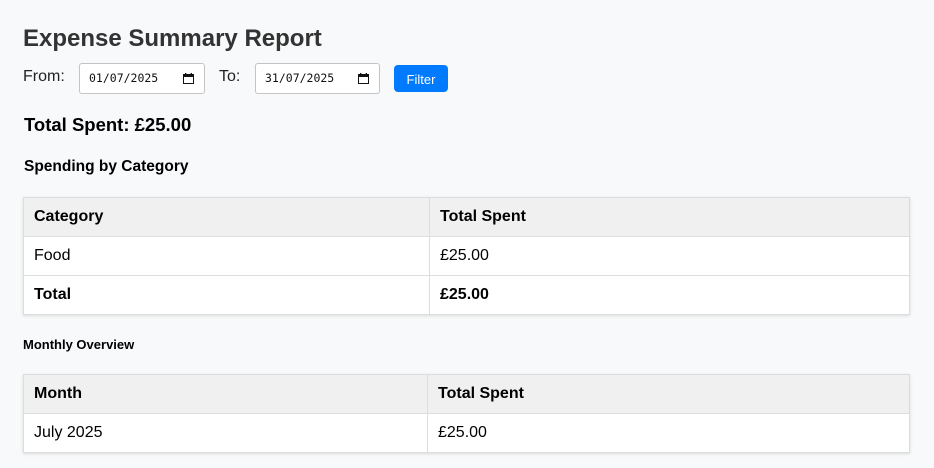 The height and width of the screenshot is (468, 934). I want to click on table-row: Food £25.00, so click(466, 256).